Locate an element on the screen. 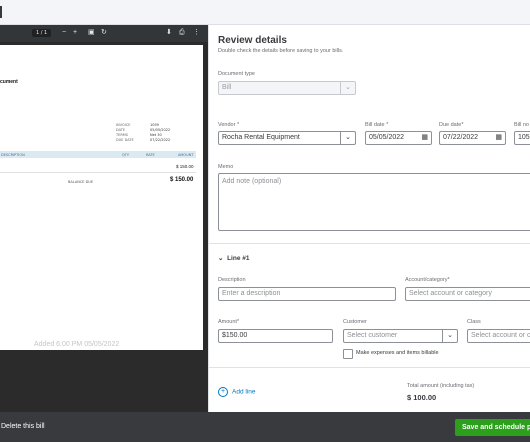 This screenshot has height=442, width=530. due-date-value: 07/22/2022 is located at coordinates (461, 137).